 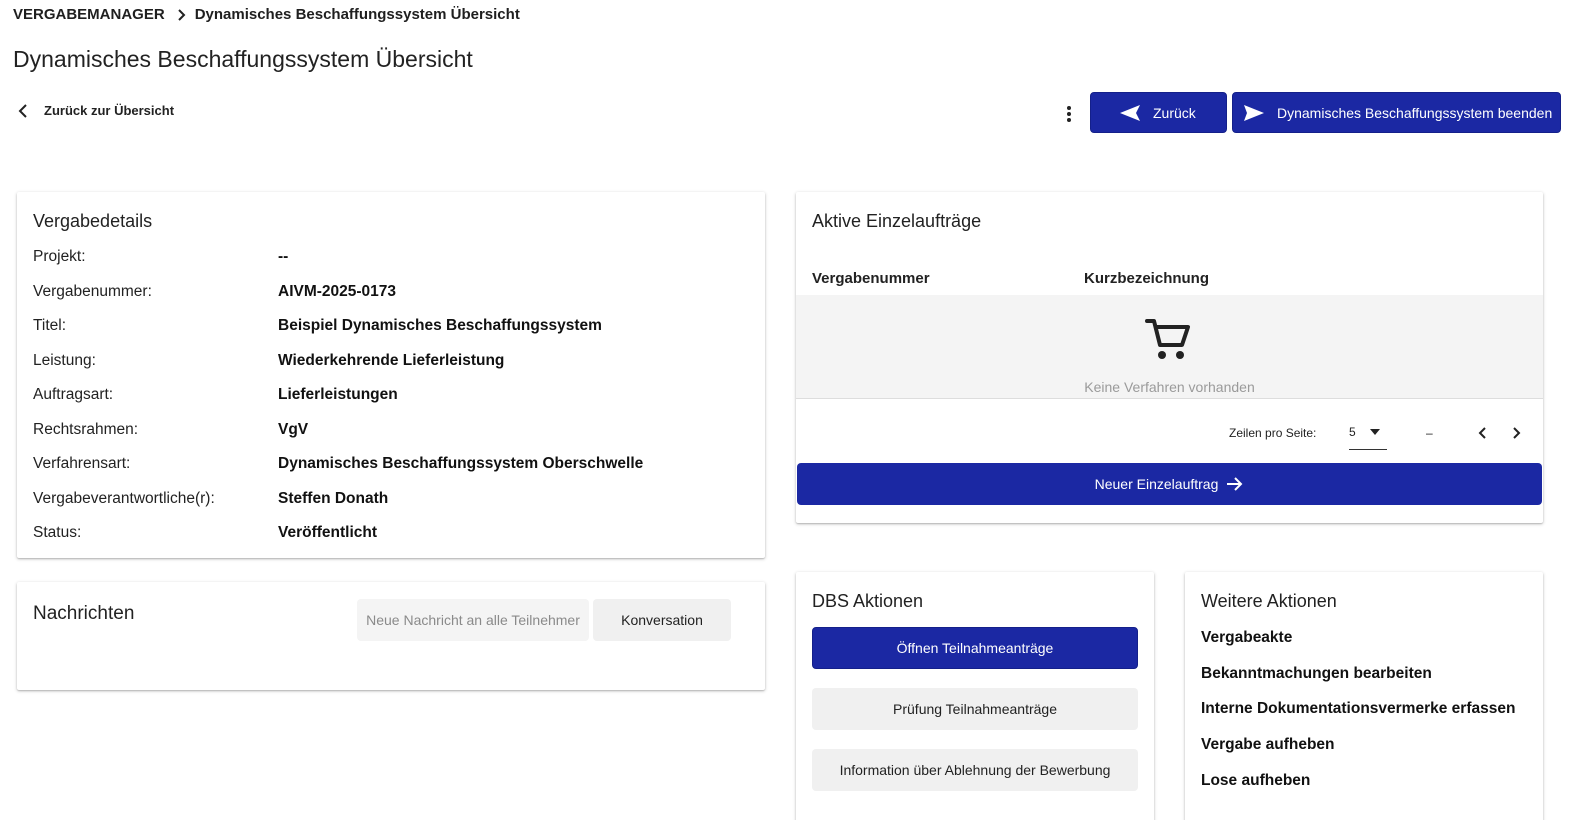 I want to click on column-header-actions, so click(x=1500, y=283).